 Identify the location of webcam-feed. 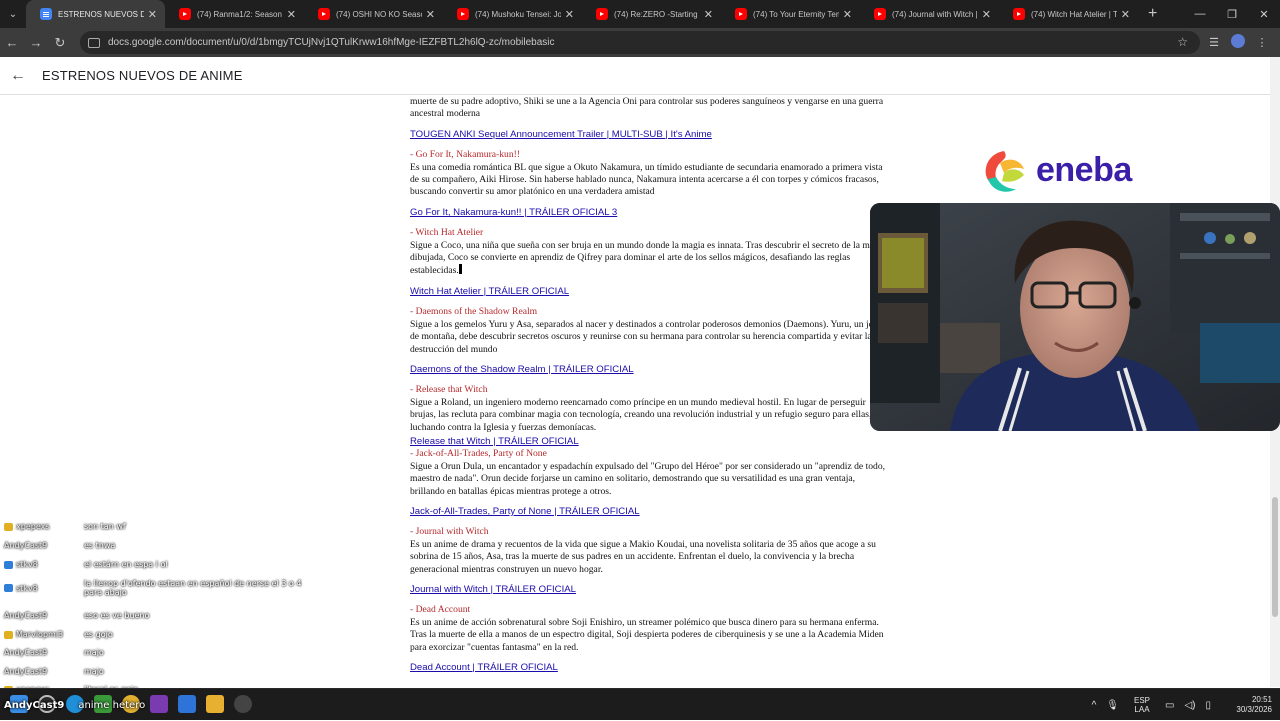
(1075, 317).